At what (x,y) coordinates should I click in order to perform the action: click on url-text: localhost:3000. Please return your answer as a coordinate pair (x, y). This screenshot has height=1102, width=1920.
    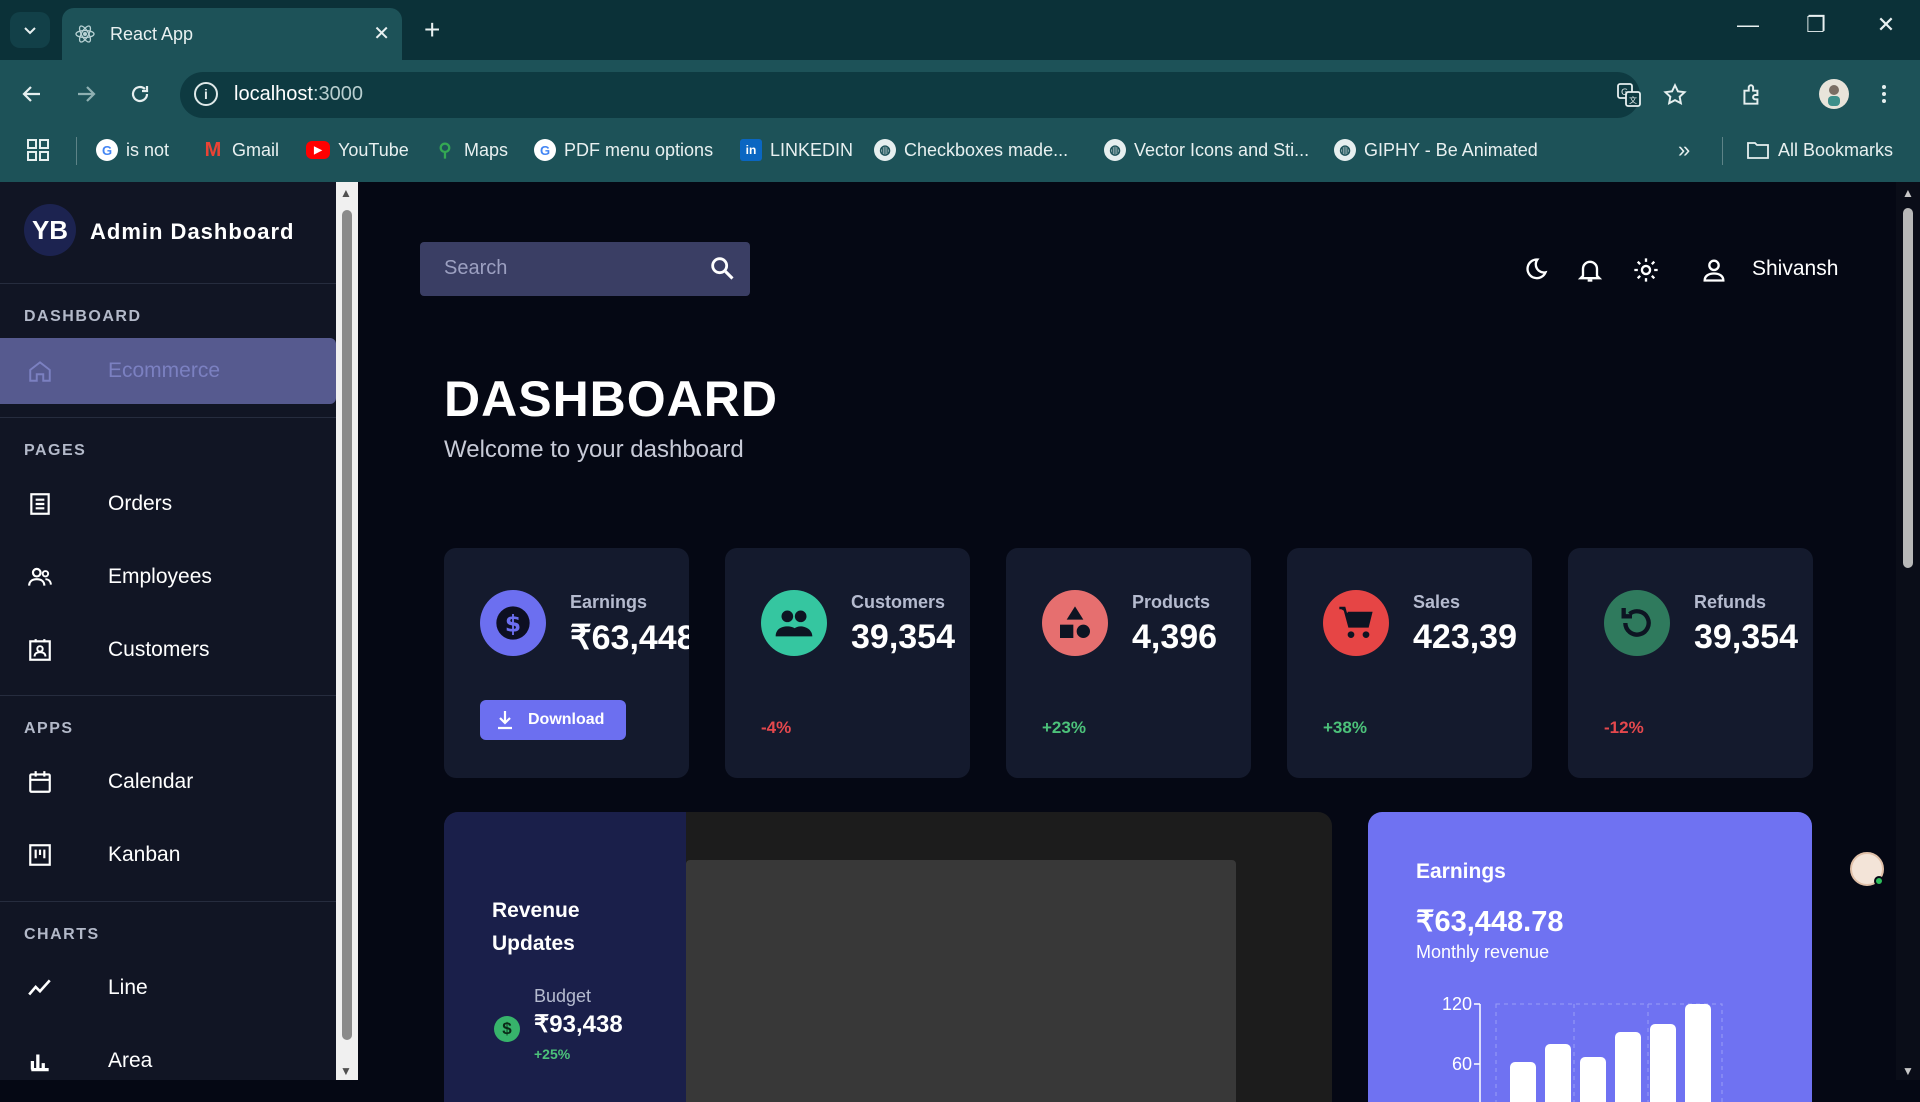
    Looking at the image, I should click on (298, 94).